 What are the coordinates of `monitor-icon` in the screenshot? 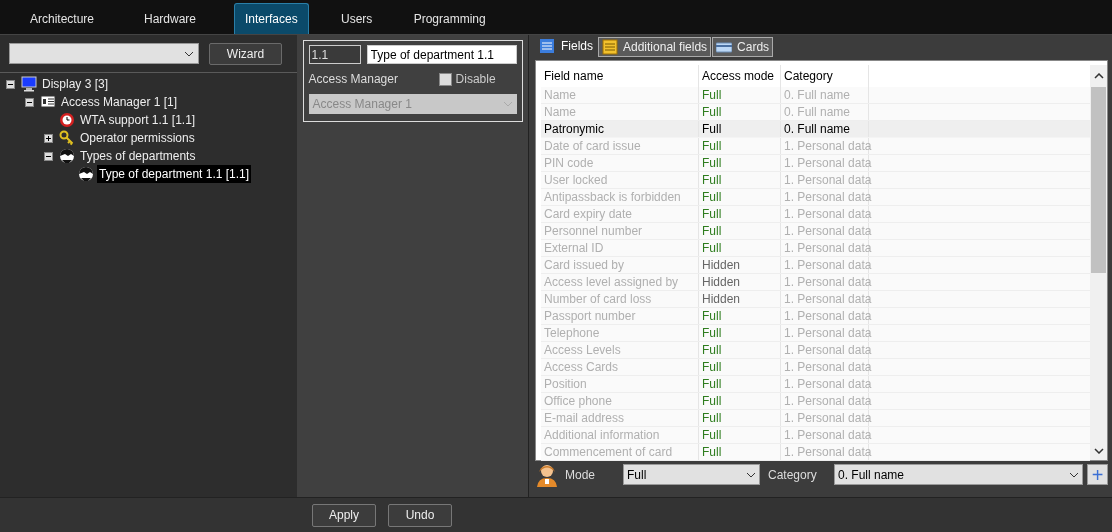 It's located at (29, 84).